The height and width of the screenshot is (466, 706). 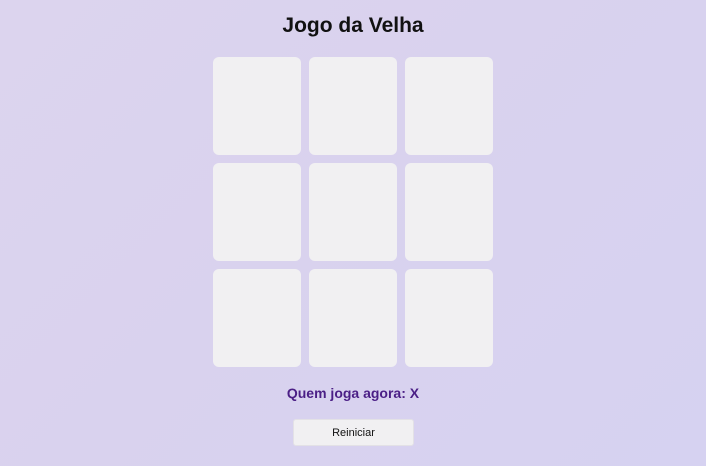 What do you see at coordinates (353, 25) in the screenshot?
I see `page-title: Jogo da Velha` at bounding box center [353, 25].